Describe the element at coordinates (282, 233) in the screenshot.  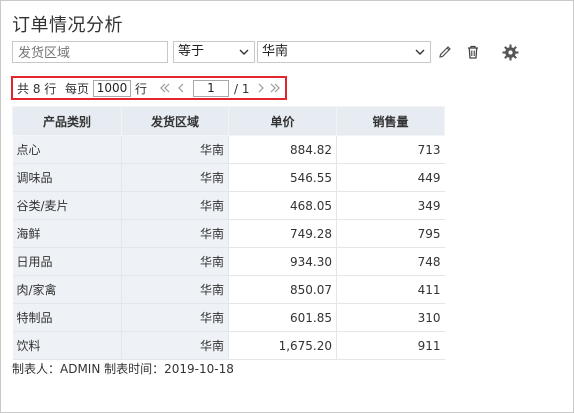
I see `cell-price: 749.28` at that location.